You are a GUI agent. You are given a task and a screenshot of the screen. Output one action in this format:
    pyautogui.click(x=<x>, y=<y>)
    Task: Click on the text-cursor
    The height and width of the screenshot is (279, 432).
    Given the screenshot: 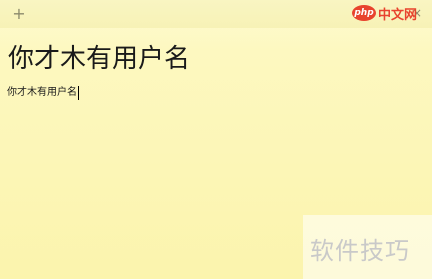 What is the action you would take?
    pyautogui.click(x=78, y=93)
    